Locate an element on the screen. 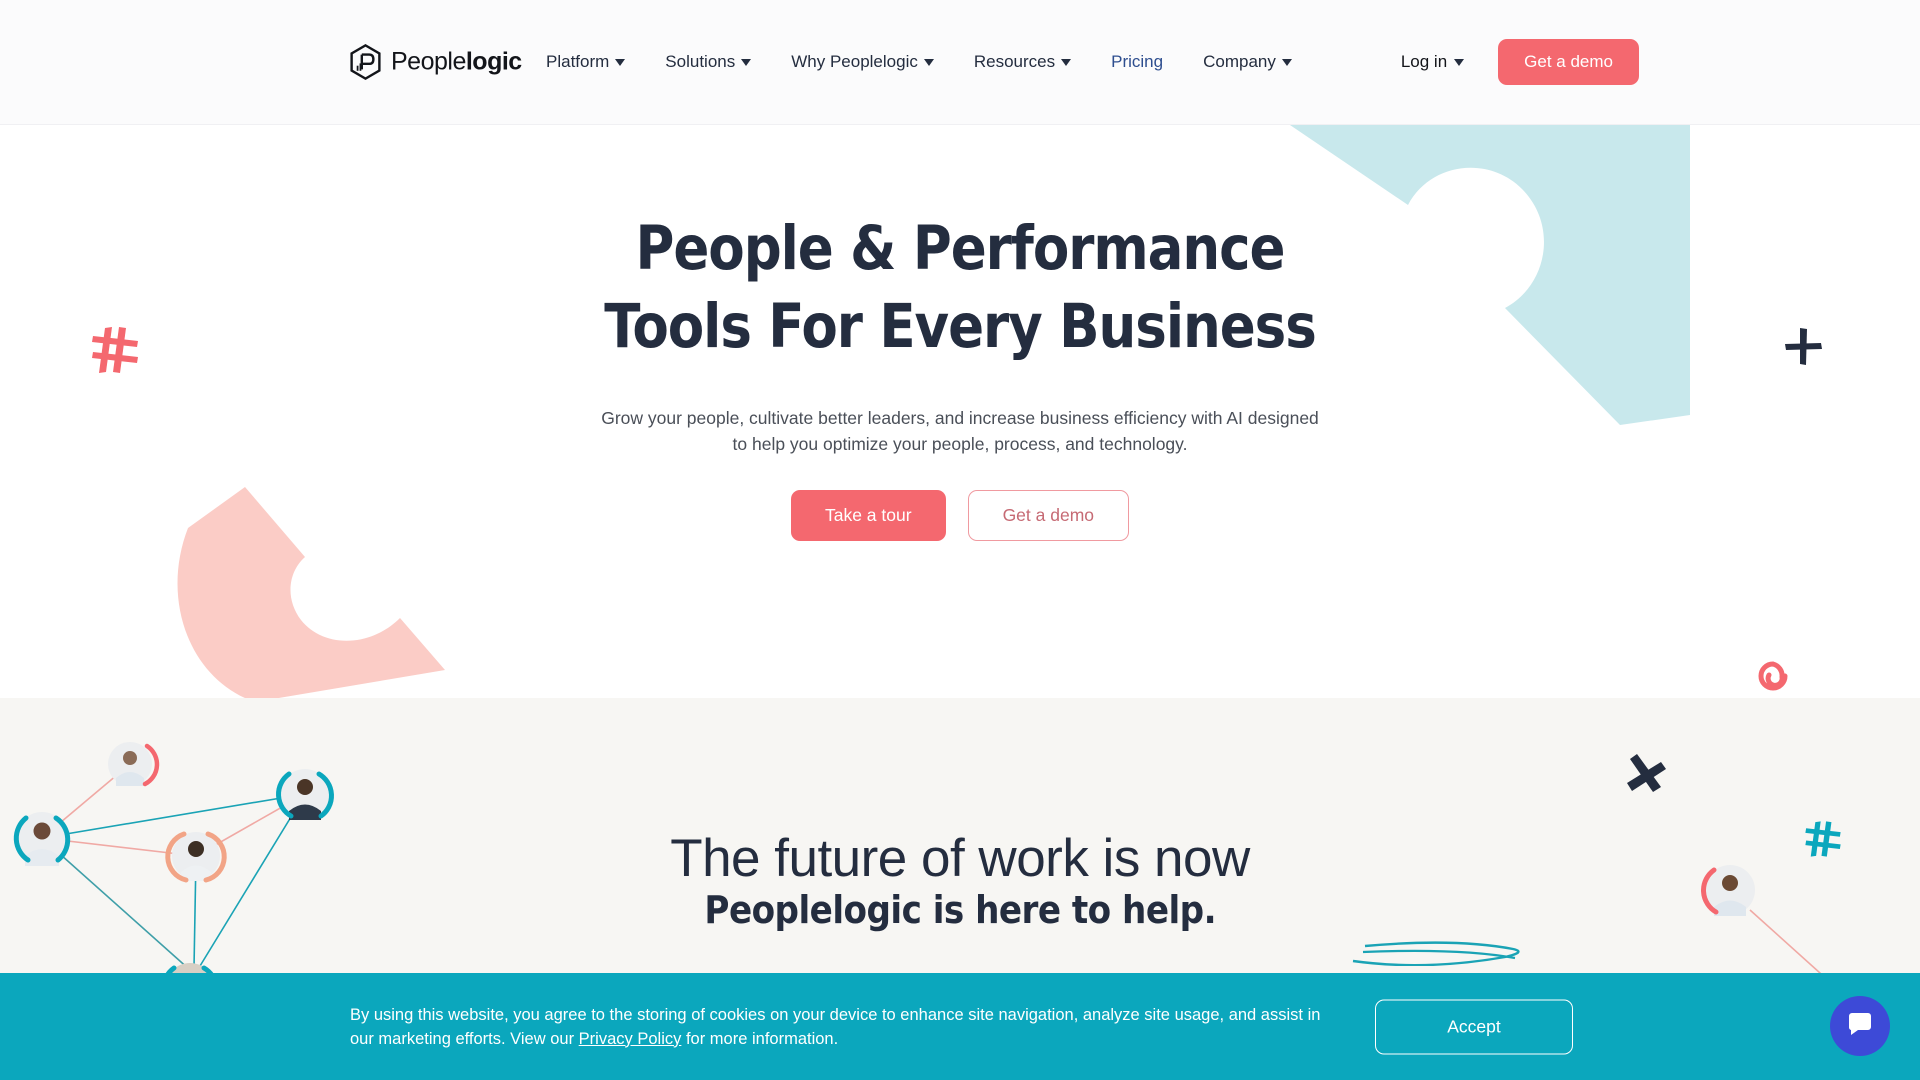 This screenshot has height=1080, width=1920. nav-label: Resources is located at coordinates (1014, 61).